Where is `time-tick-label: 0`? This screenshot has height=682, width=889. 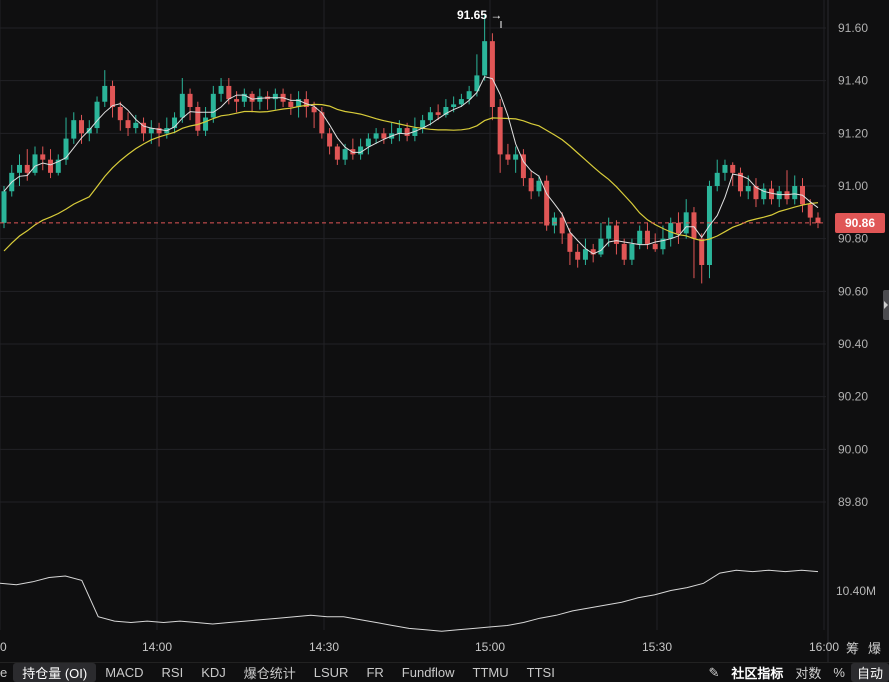
time-tick-label: 0 is located at coordinates (3, 647).